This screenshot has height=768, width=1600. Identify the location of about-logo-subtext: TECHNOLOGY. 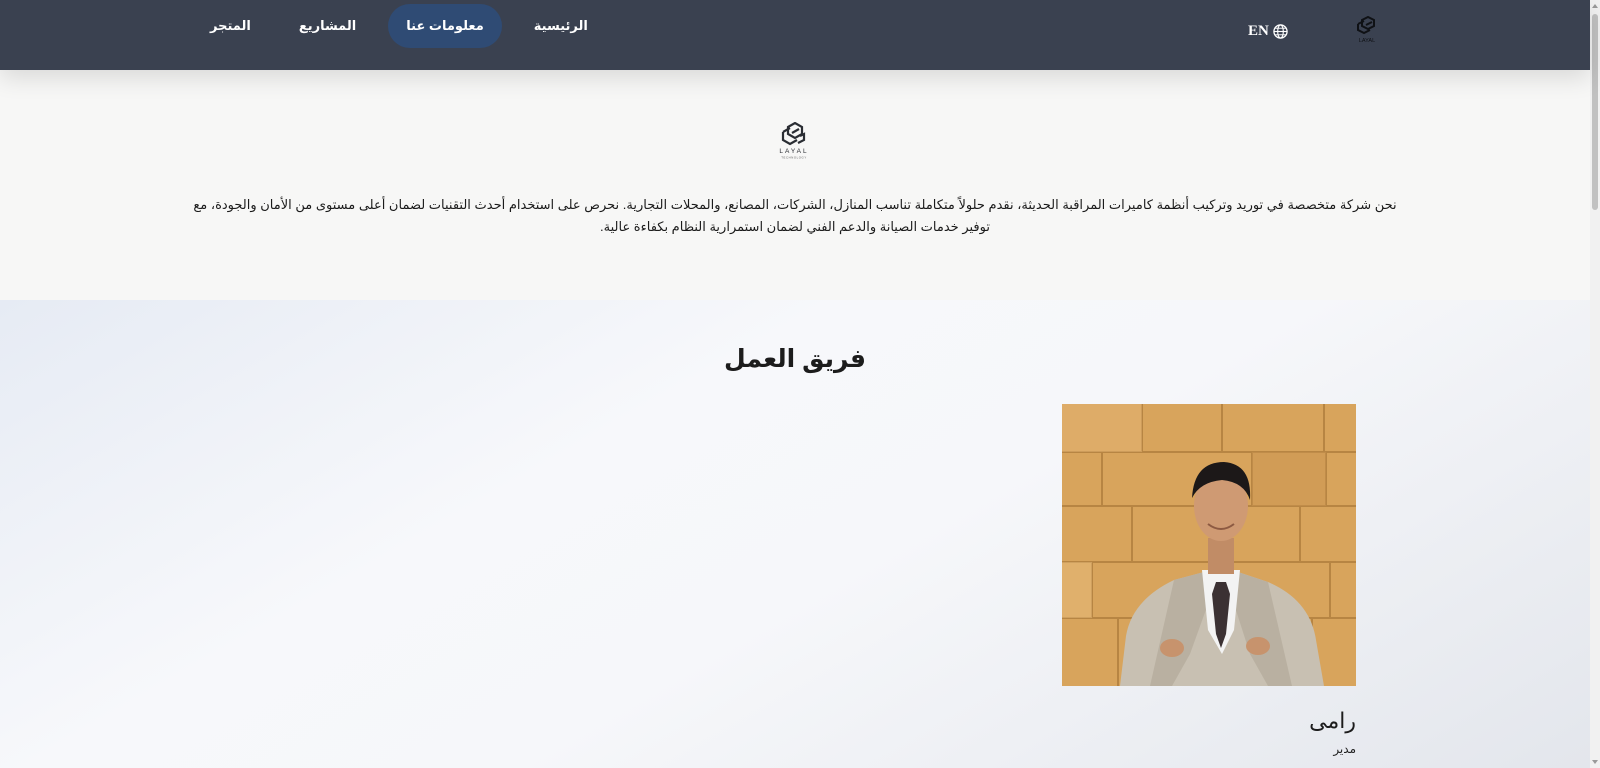
(794, 158).